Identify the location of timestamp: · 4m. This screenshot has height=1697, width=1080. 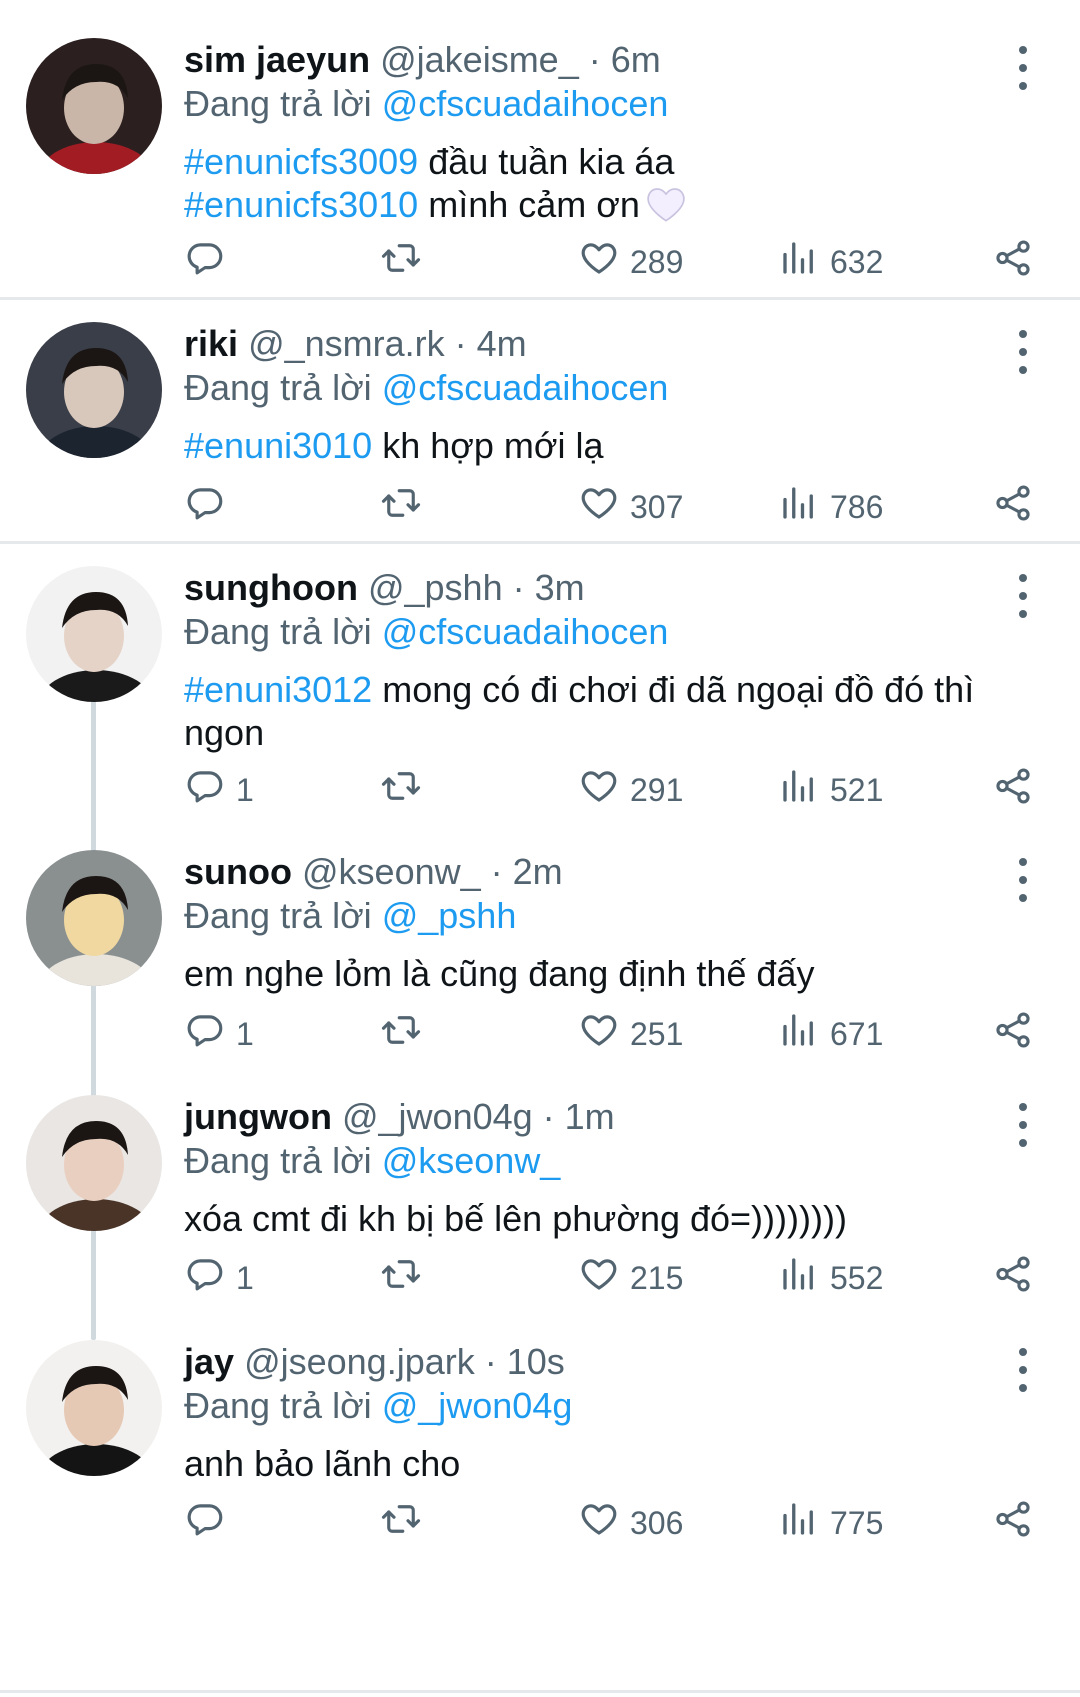
(491, 343).